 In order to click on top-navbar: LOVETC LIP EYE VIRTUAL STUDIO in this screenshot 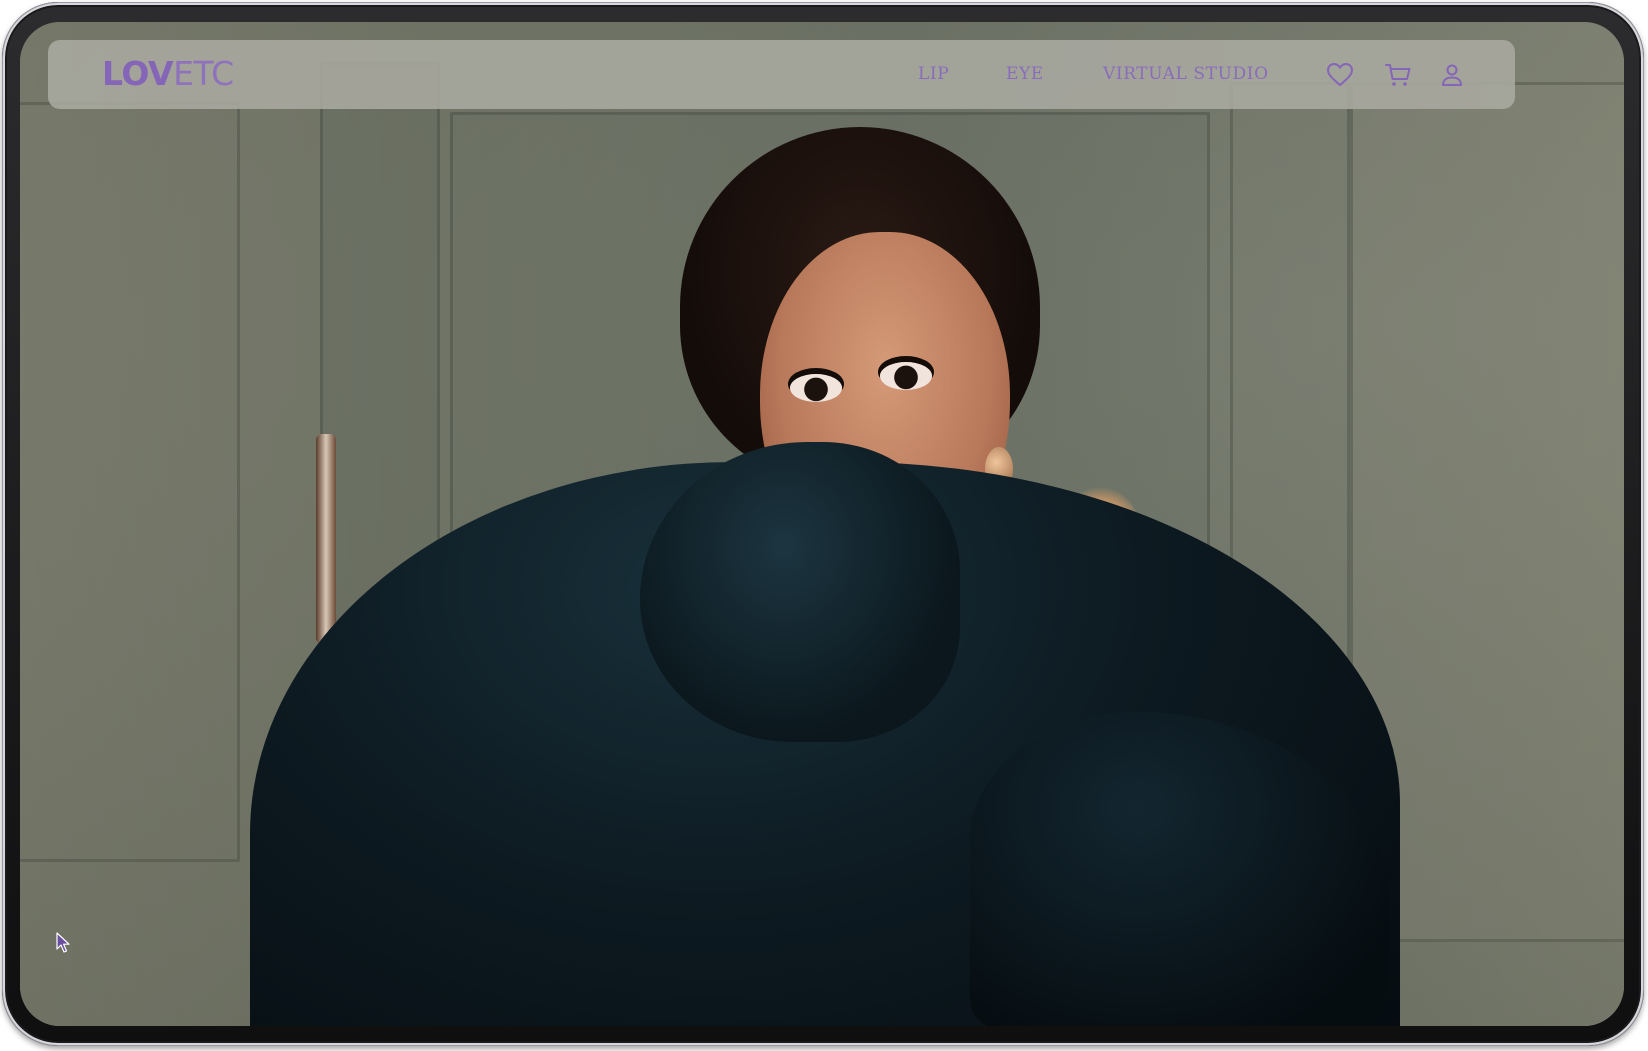, I will do `click(781, 74)`.